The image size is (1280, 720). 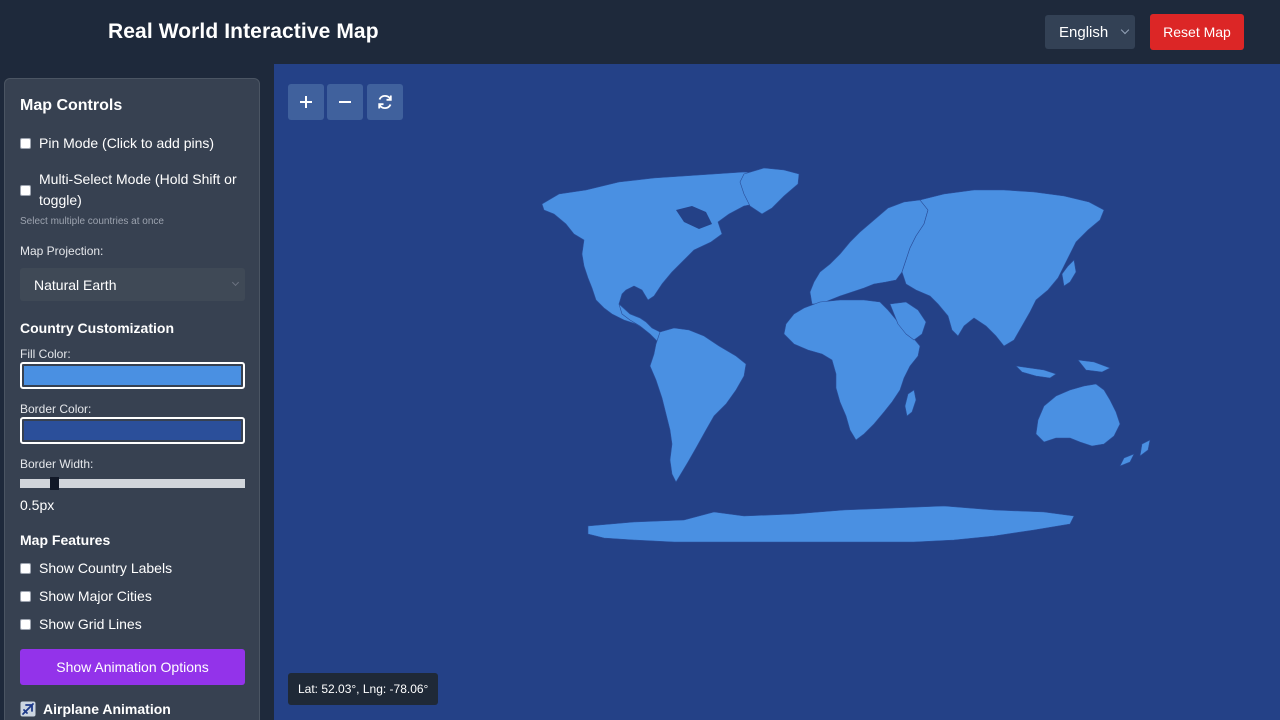 I want to click on multi-select-note: Select multiple countries at once, so click(x=92, y=221).